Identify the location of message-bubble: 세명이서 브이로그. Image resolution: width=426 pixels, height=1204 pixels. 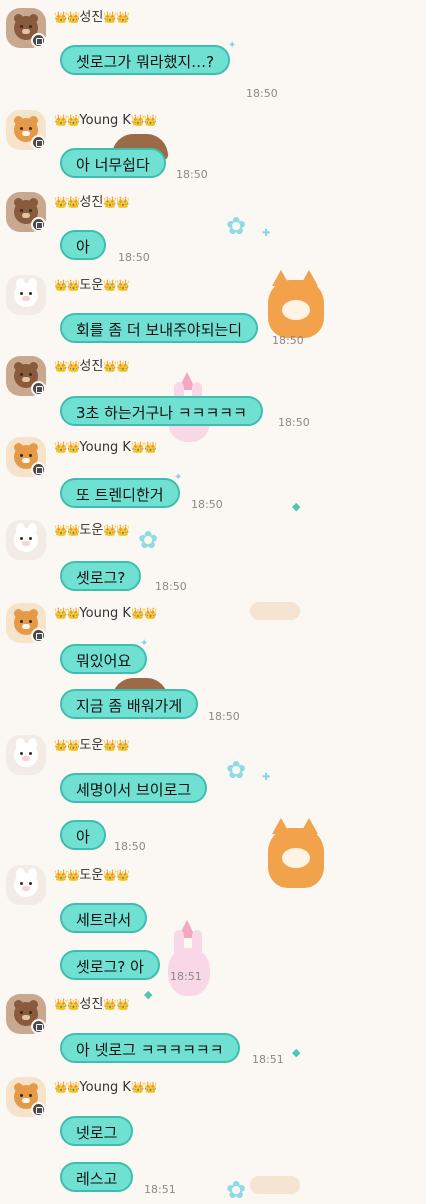
(134, 788).